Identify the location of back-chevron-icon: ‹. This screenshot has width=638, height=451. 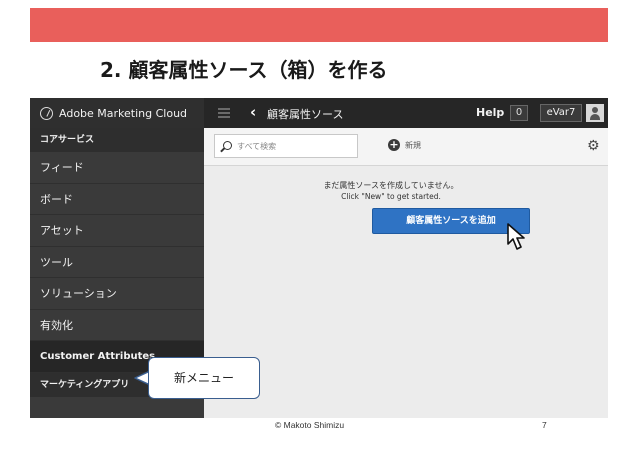
(253, 112).